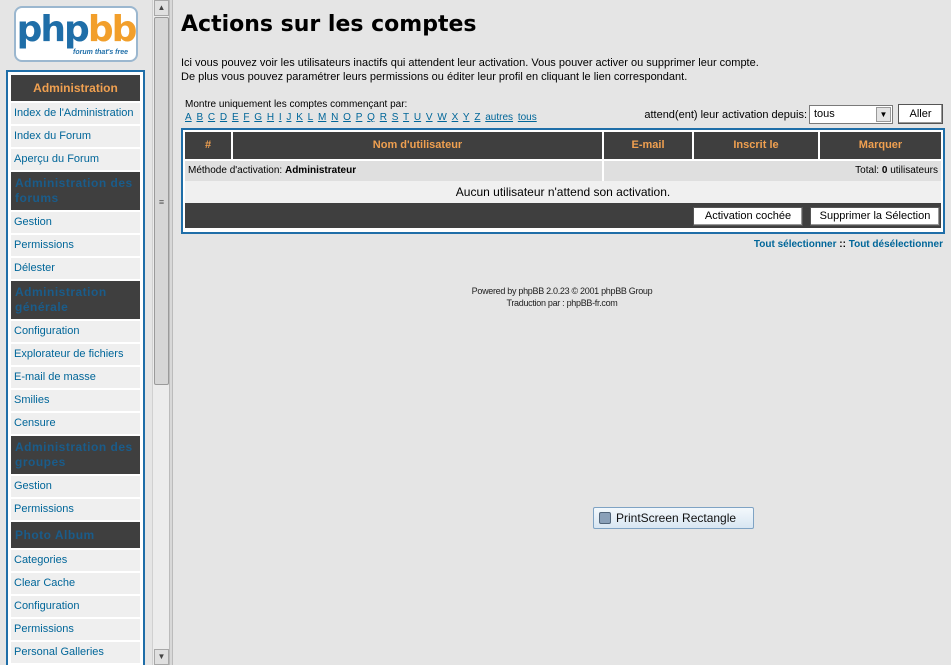 This screenshot has height=665, width=951. What do you see at coordinates (418, 145) in the screenshot?
I see `column-header-username: Nom d'utilisateur` at bounding box center [418, 145].